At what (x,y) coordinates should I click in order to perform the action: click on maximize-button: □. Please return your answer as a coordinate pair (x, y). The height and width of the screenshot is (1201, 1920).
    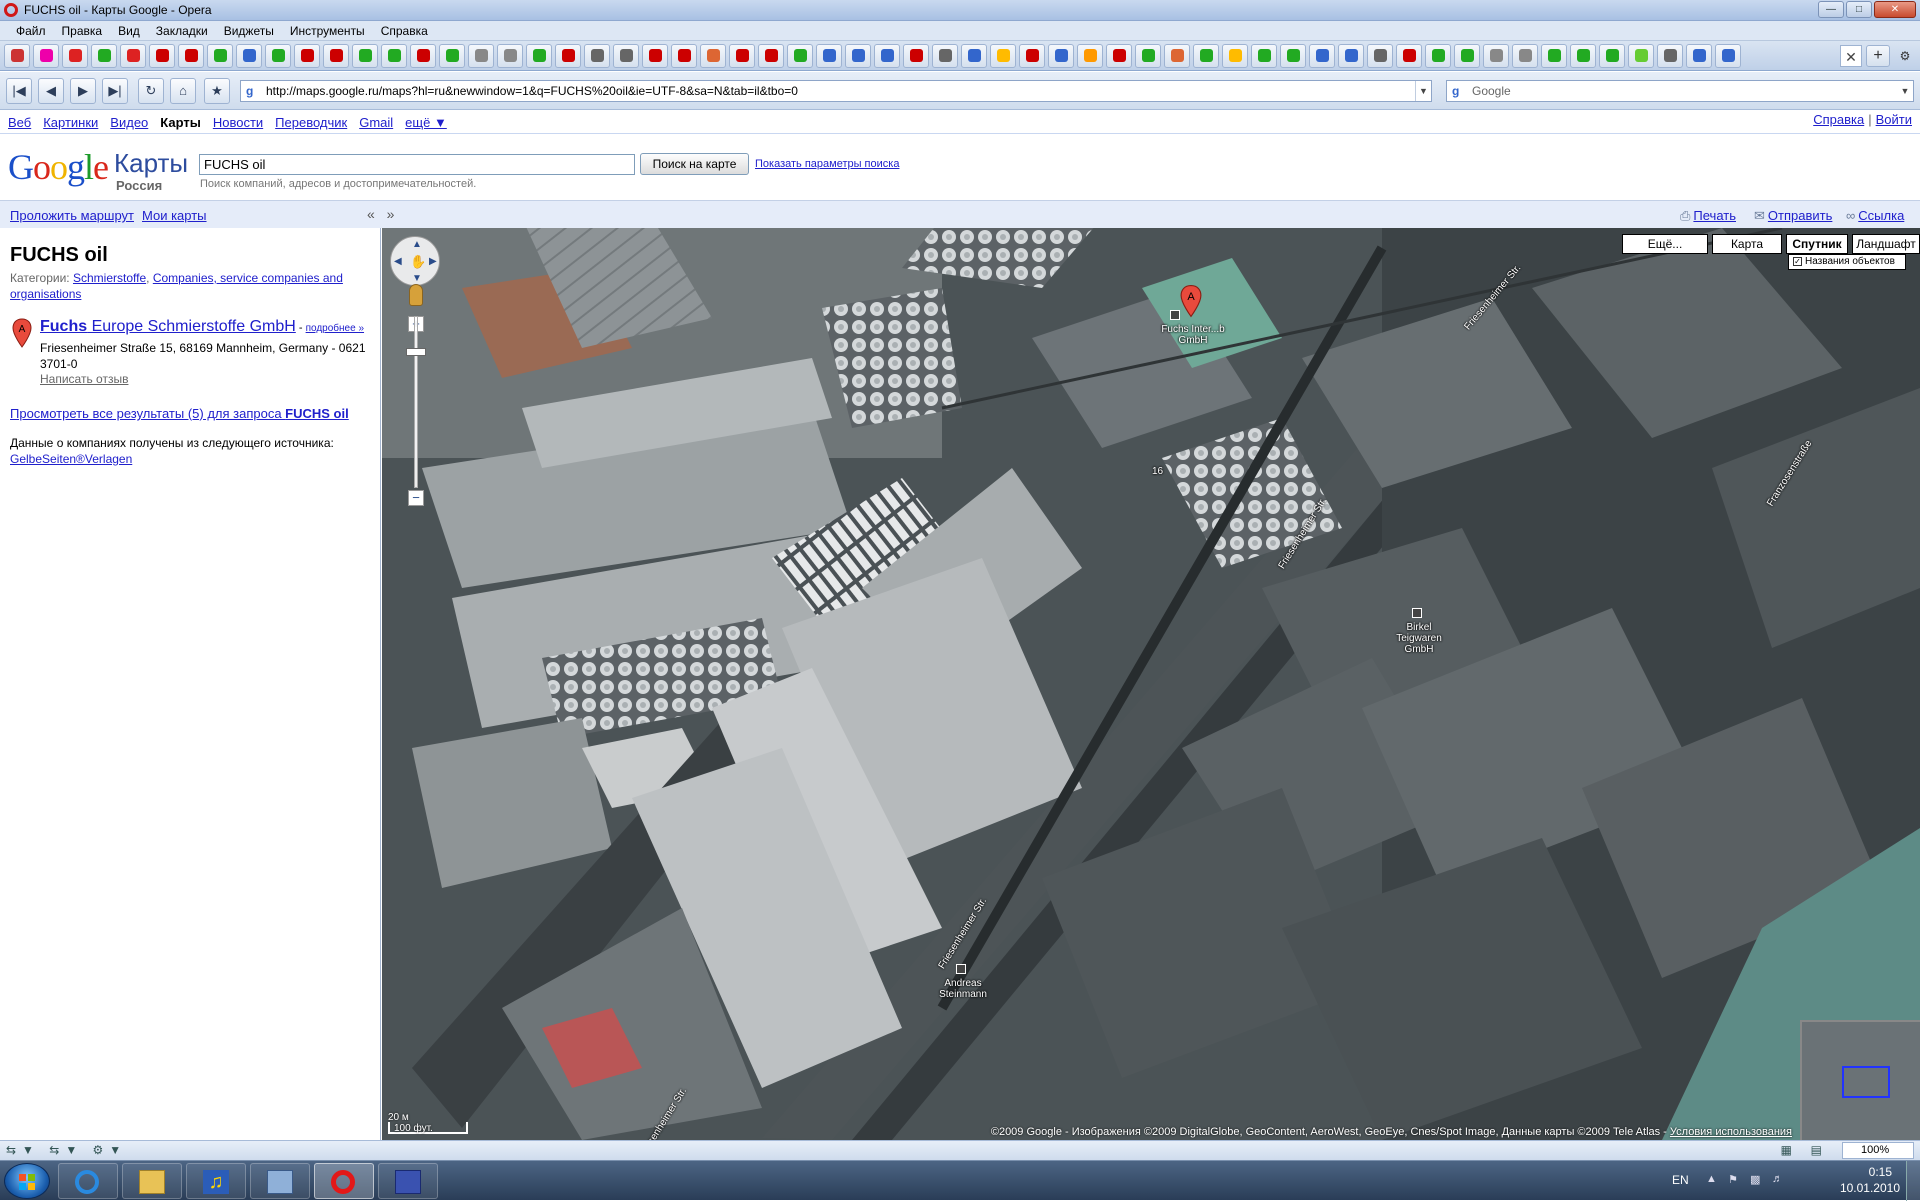
    Looking at the image, I should click on (1859, 9).